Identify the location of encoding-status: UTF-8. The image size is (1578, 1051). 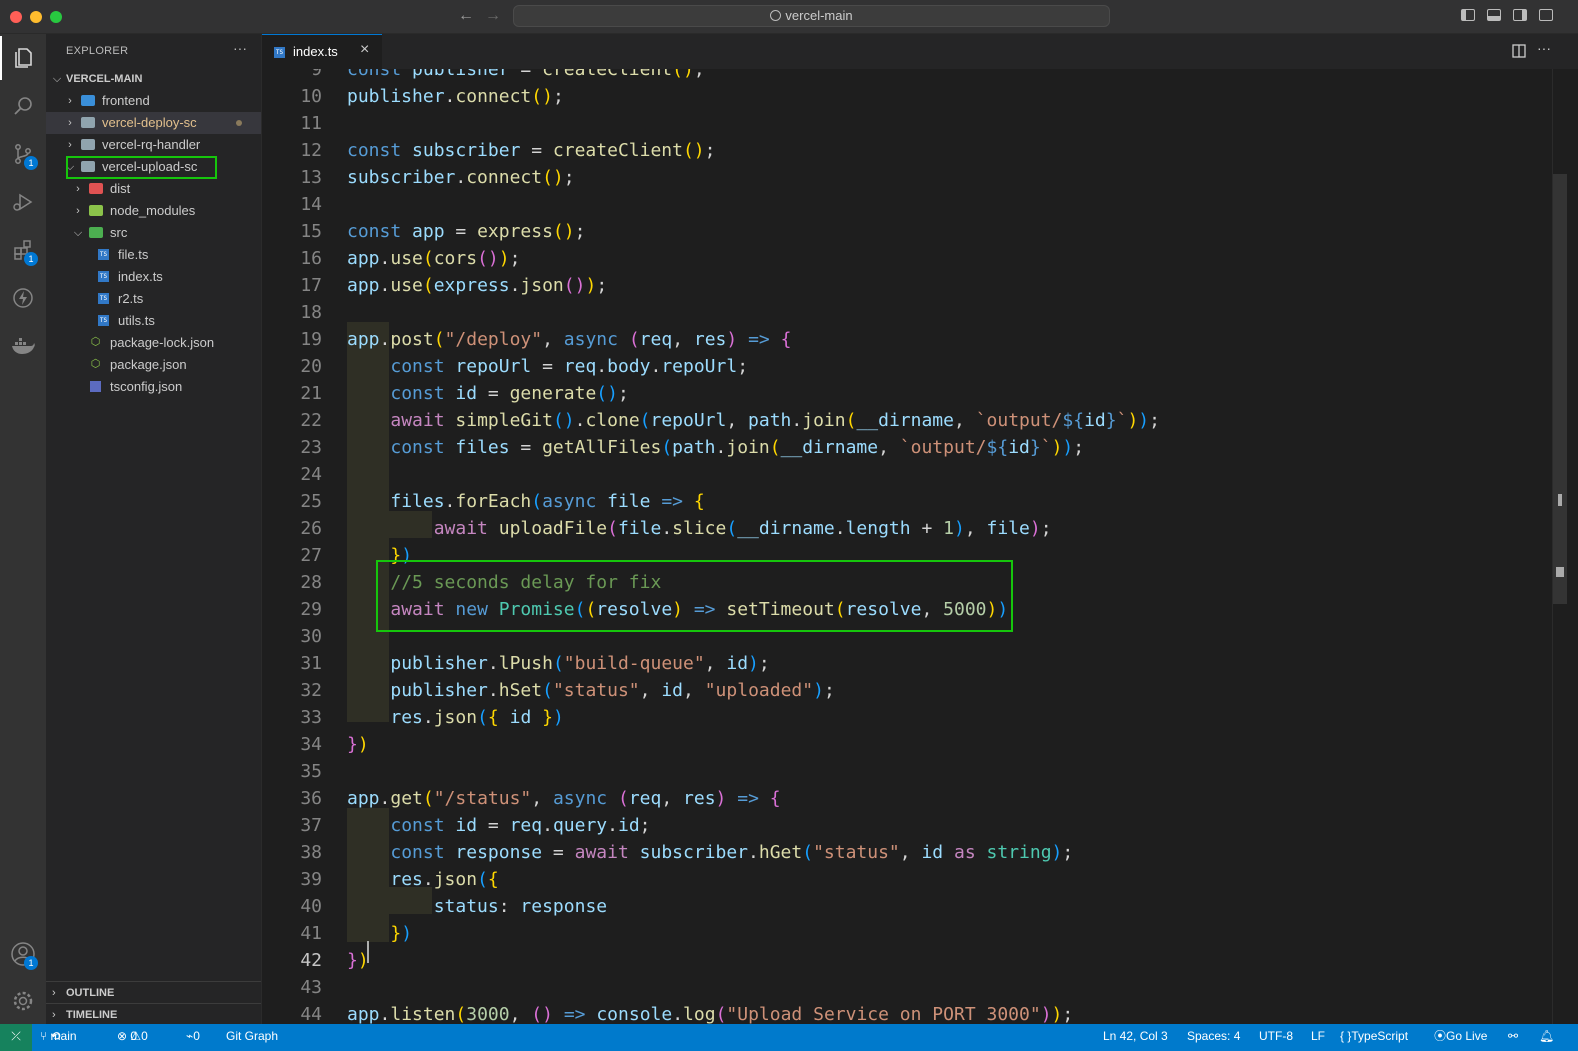
(1276, 1036).